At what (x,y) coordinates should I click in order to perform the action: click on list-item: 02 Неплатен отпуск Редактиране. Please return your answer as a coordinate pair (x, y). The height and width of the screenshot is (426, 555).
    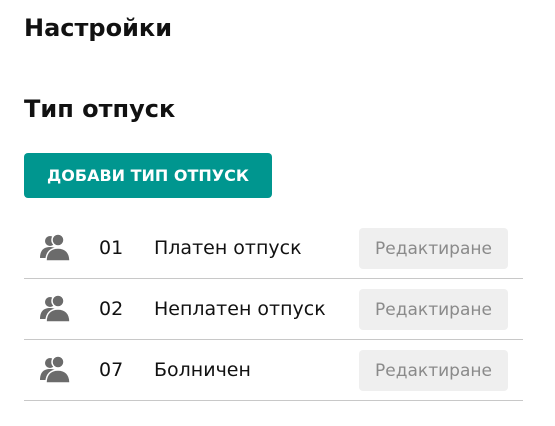
    Looking at the image, I should click on (273, 309).